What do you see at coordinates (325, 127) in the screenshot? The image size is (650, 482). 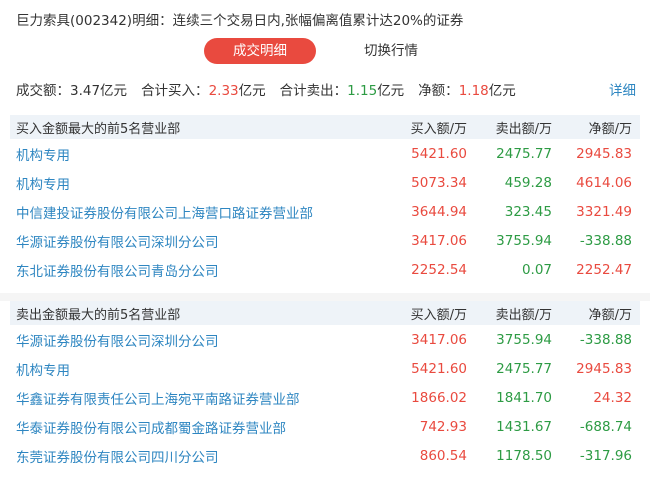 I see `buy-section-header: 买入金额最大的前5名营业部 买入额/万 卖出额/万 净额/万` at bounding box center [325, 127].